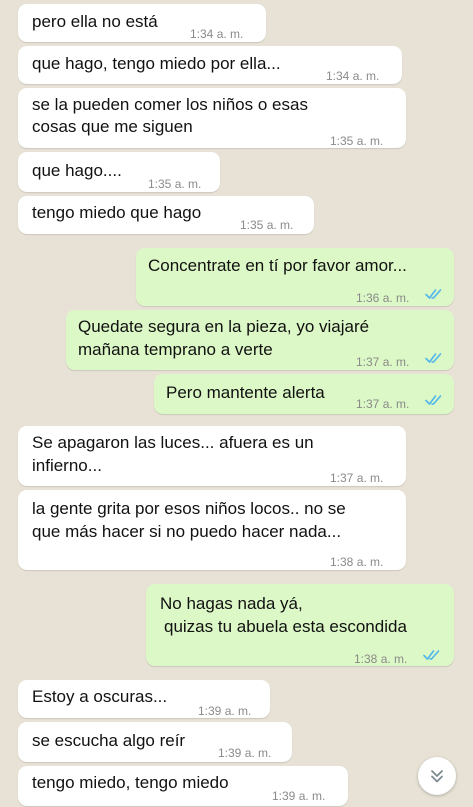 The image size is (473, 807). Describe the element at coordinates (175, 349) in the screenshot. I see `message-text: mañana temprano a verte` at that location.